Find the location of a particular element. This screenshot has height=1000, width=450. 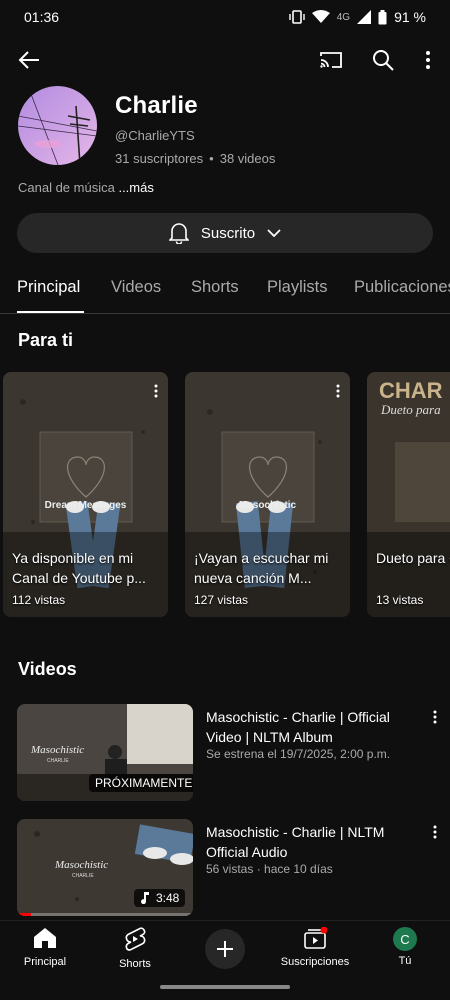

channel-avatar is located at coordinates (57, 125).